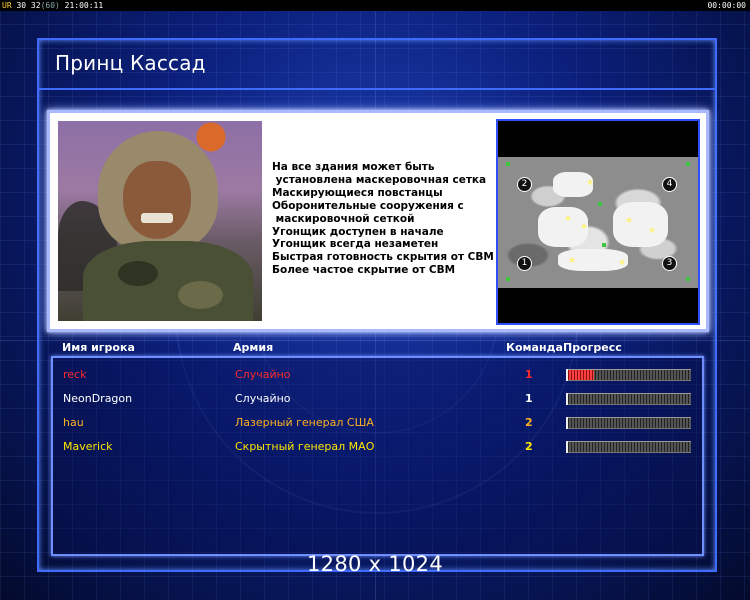 The width and height of the screenshot is (750, 600). I want to click on start-position-2: 2, so click(524, 184).